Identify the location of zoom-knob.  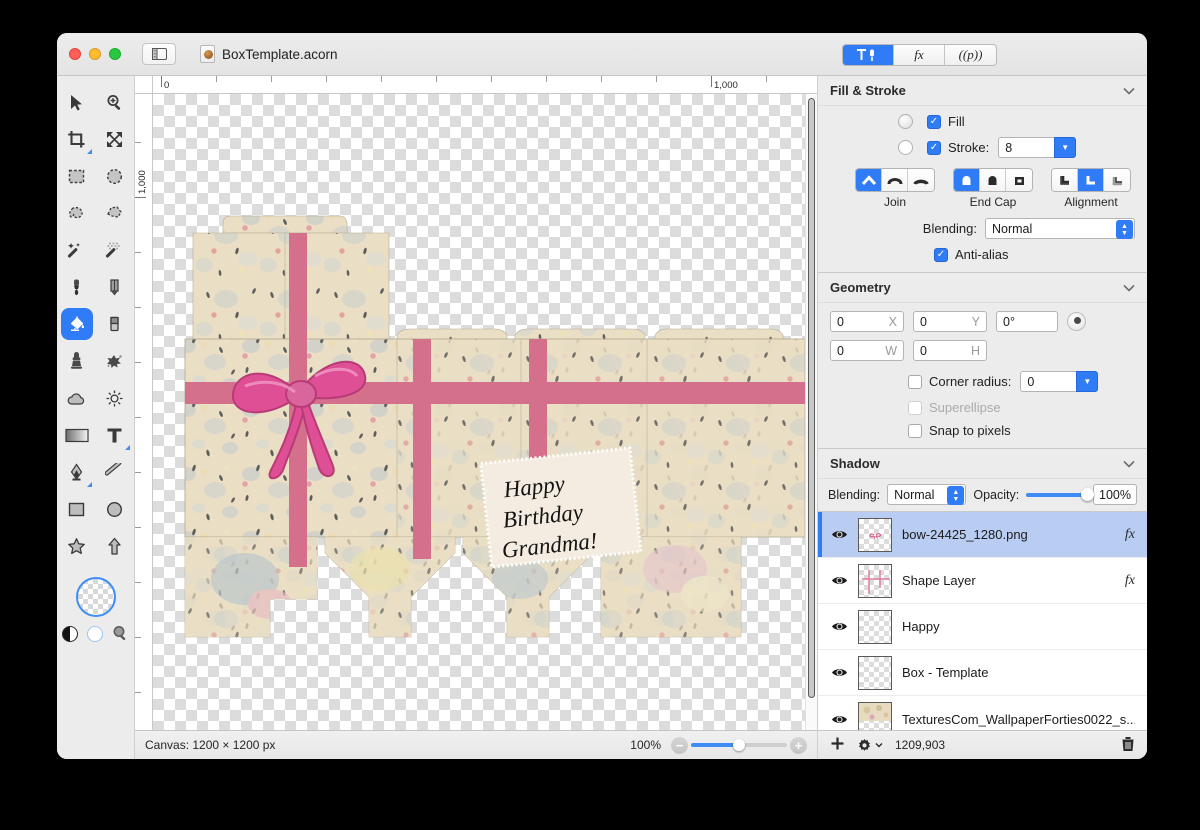
(739, 745).